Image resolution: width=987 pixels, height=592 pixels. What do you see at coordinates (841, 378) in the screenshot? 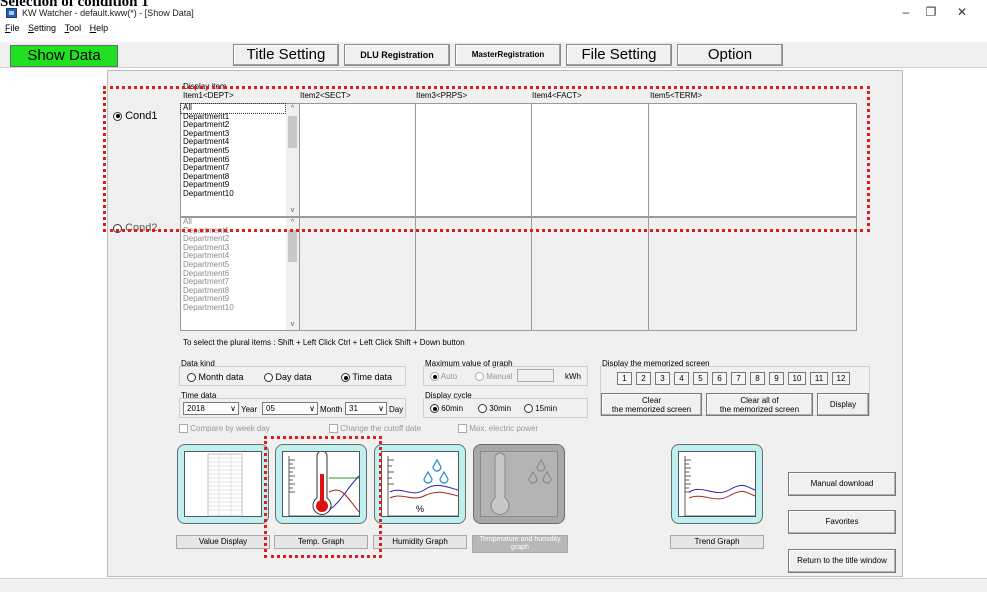
I see `memorized-slot-12: 12` at bounding box center [841, 378].